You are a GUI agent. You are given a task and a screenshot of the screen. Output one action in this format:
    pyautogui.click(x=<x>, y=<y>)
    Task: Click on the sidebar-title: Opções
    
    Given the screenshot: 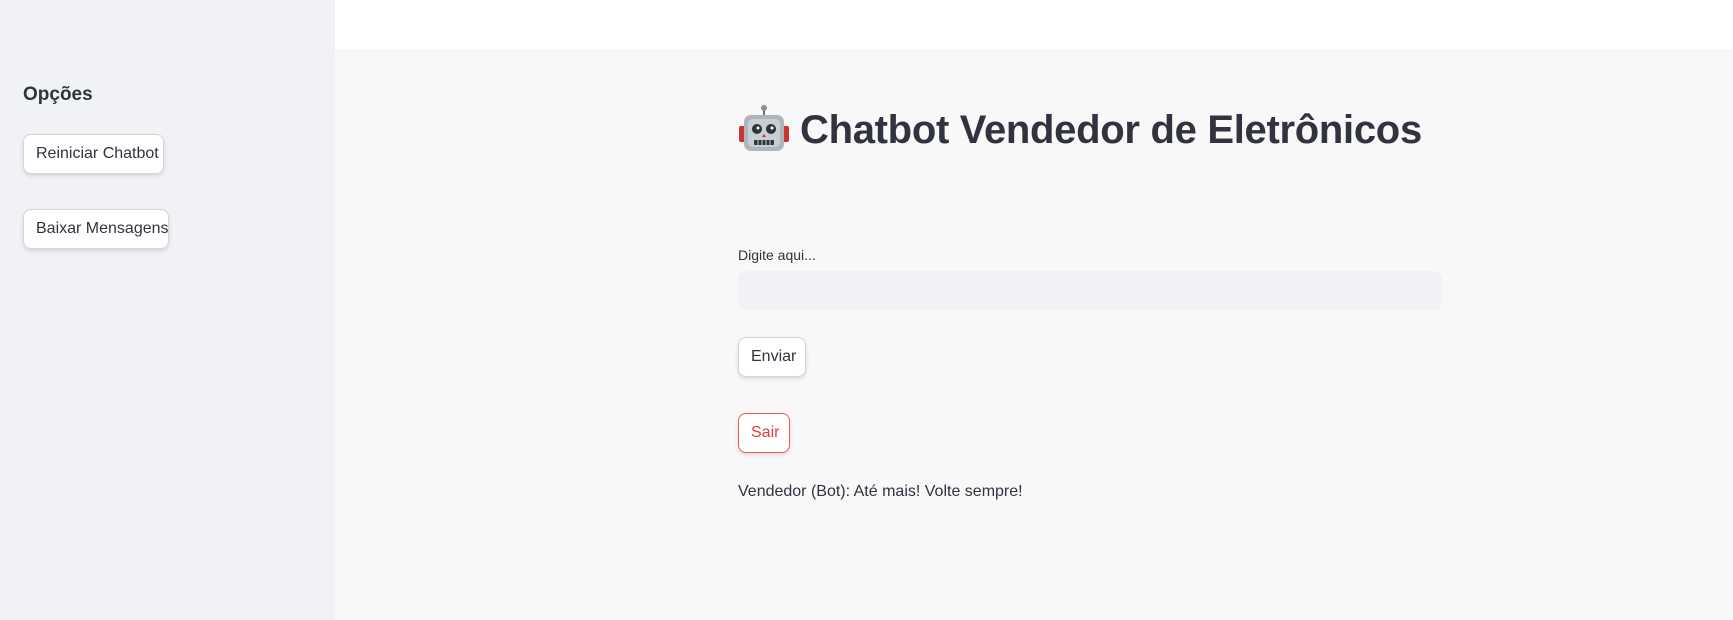 What is the action you would take?
    pyautogui.click(x=58, y=94)
    